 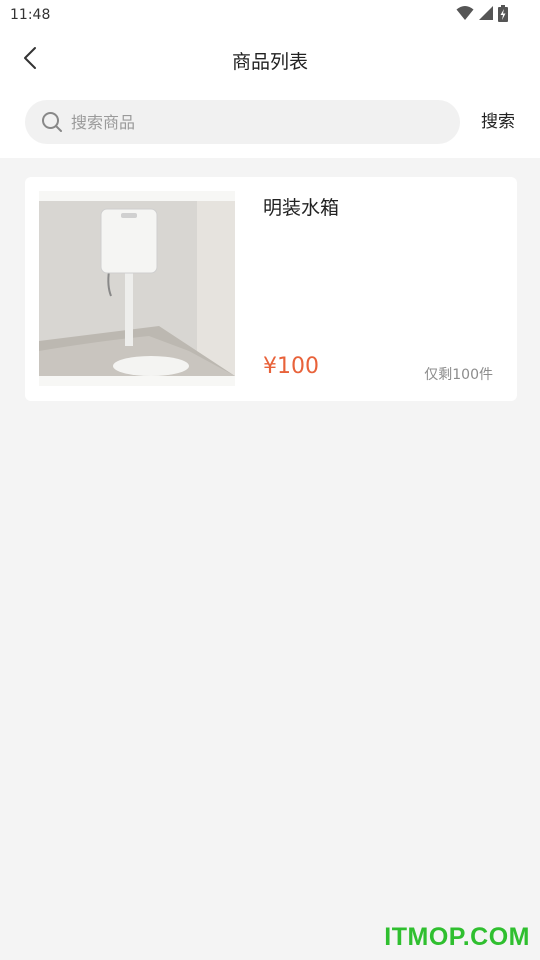 I want to click on watermark-logo: ITMOP.COM, so click(x=457, y=937).